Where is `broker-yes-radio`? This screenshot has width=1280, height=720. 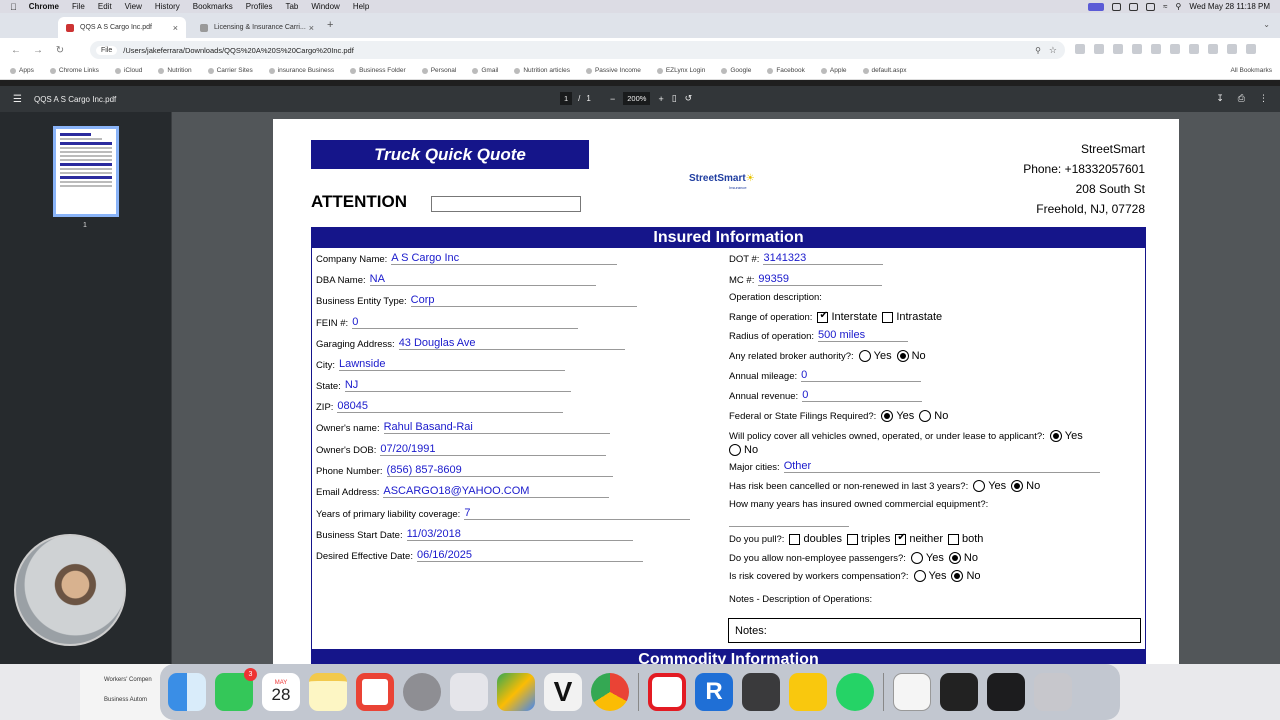 broker-yes-radio is located at coordinates (864, 356).